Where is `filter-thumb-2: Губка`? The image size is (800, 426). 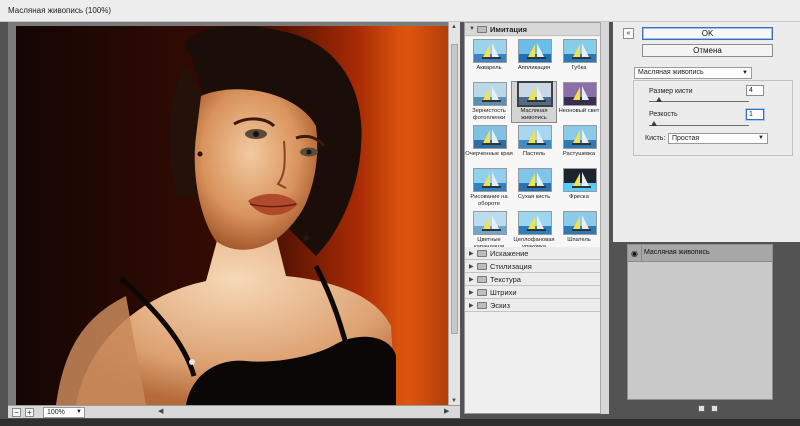
filter-thumb-2: Губка is located at coordinates (579, 59).